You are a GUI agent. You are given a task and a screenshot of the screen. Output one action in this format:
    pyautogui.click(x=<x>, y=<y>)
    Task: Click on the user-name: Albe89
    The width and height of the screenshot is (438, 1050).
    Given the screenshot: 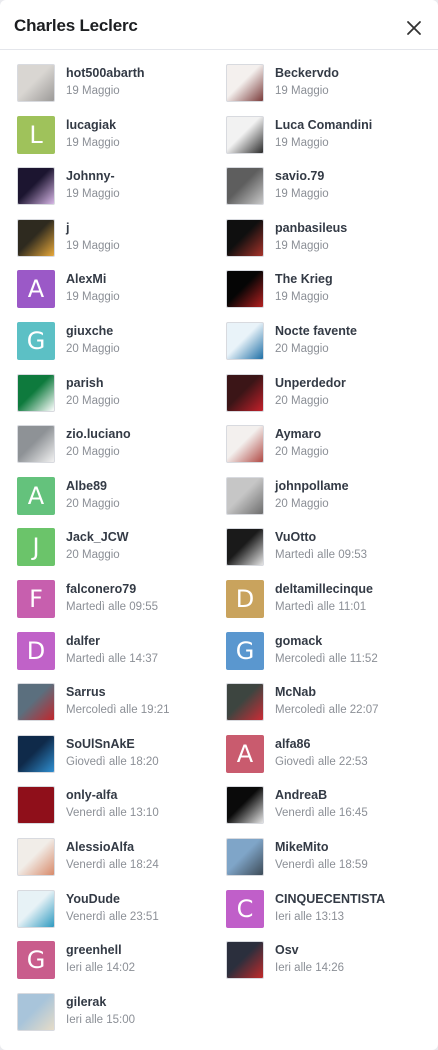 What is the action you would take?
    pyautogui.click(x=93, y=486)
    